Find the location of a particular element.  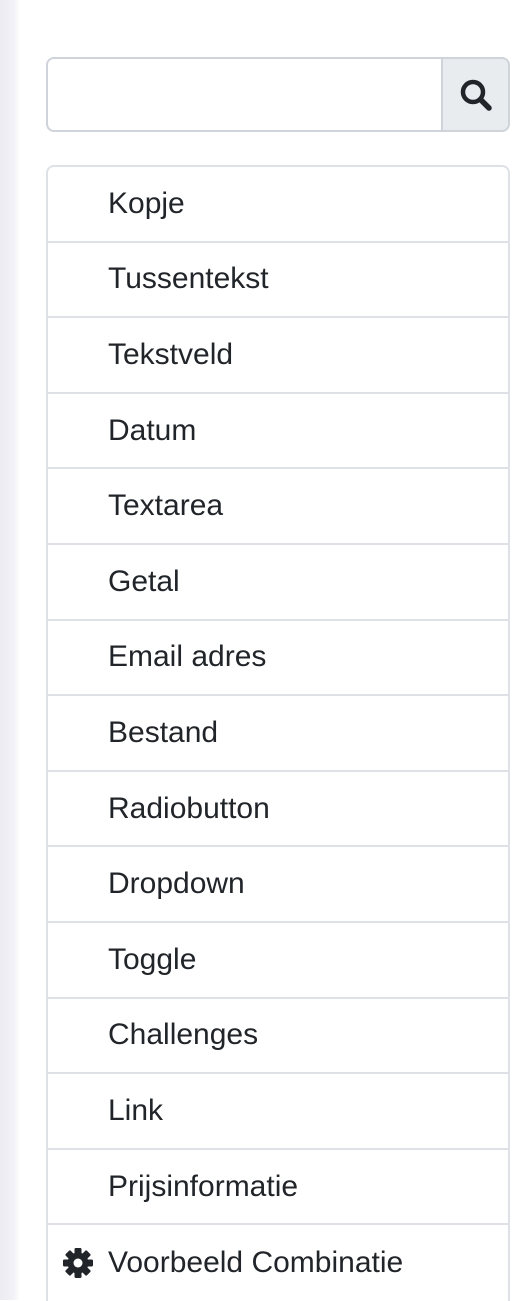

list-item-link: Link is located at coordinates (278, 1112).